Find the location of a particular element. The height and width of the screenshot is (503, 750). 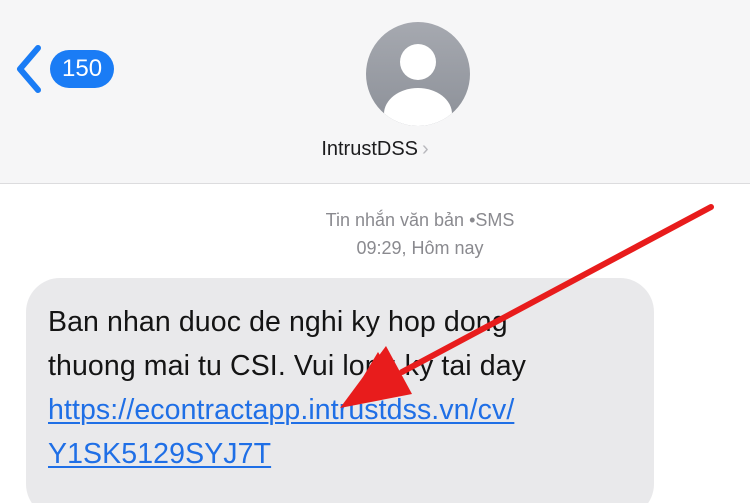

contact-avatar is located at coordinates (418, 74).